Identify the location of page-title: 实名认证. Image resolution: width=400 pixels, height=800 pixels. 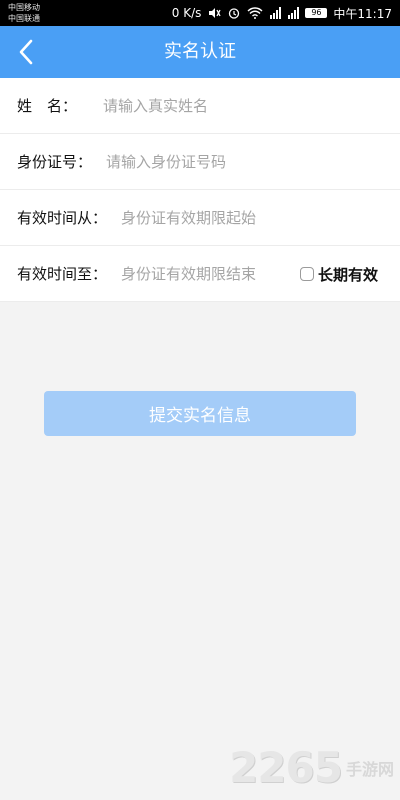
(200, 51).